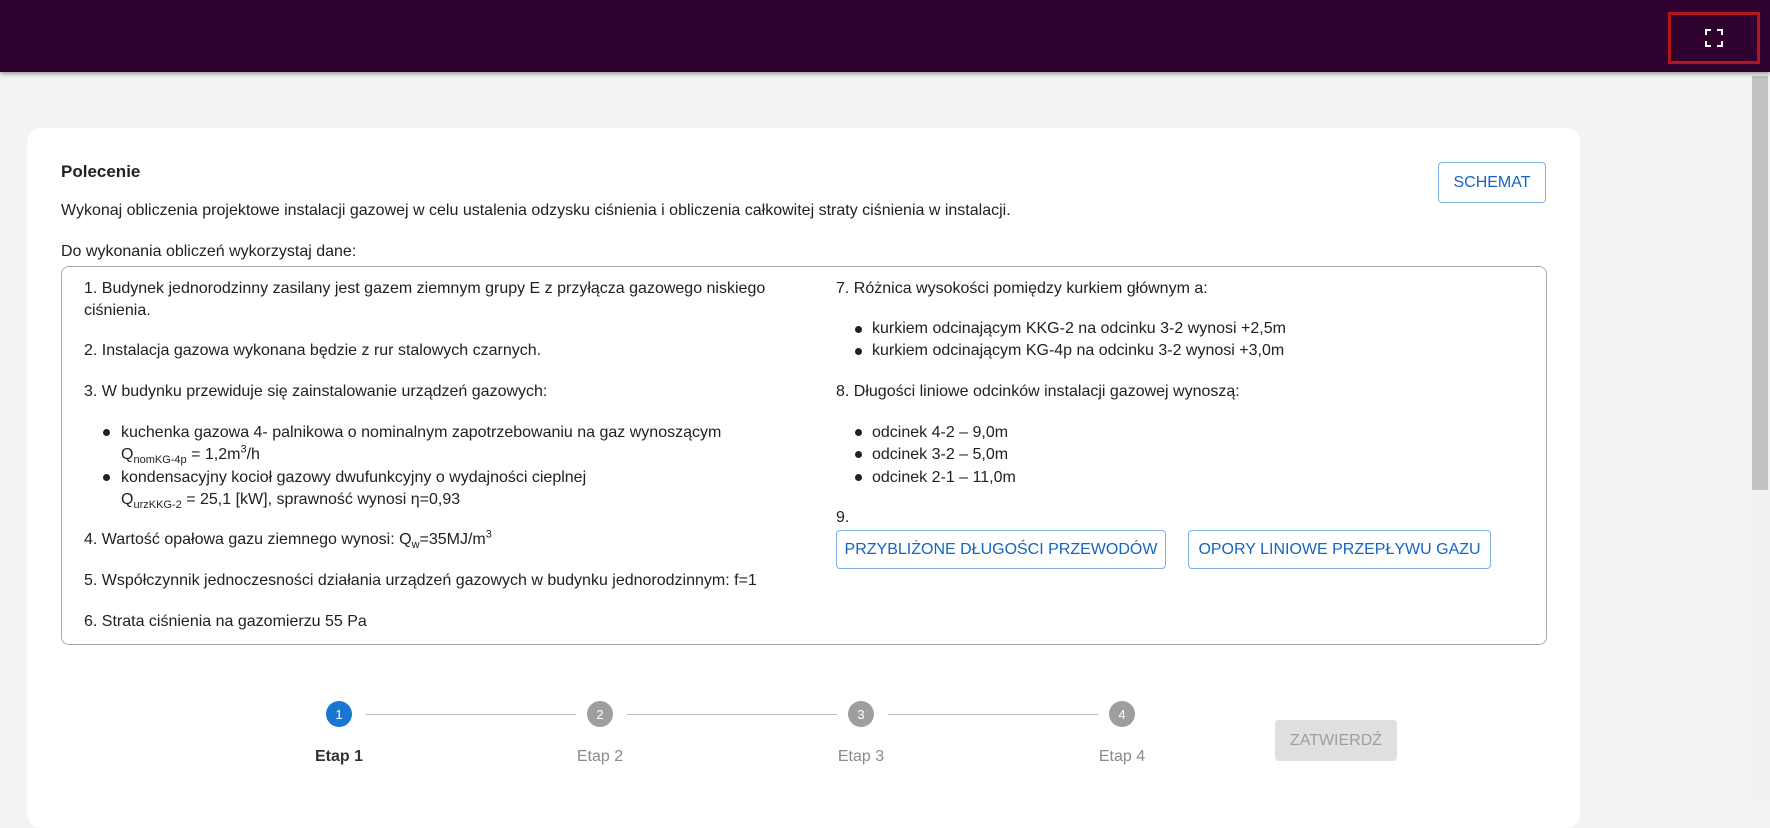 The width and height of the screenshot is (1770, 828). What do you see at coordinates (1760, 283) in the screenshot?
I see `scrollbar-thumb` at bounding box center [1760, 283].